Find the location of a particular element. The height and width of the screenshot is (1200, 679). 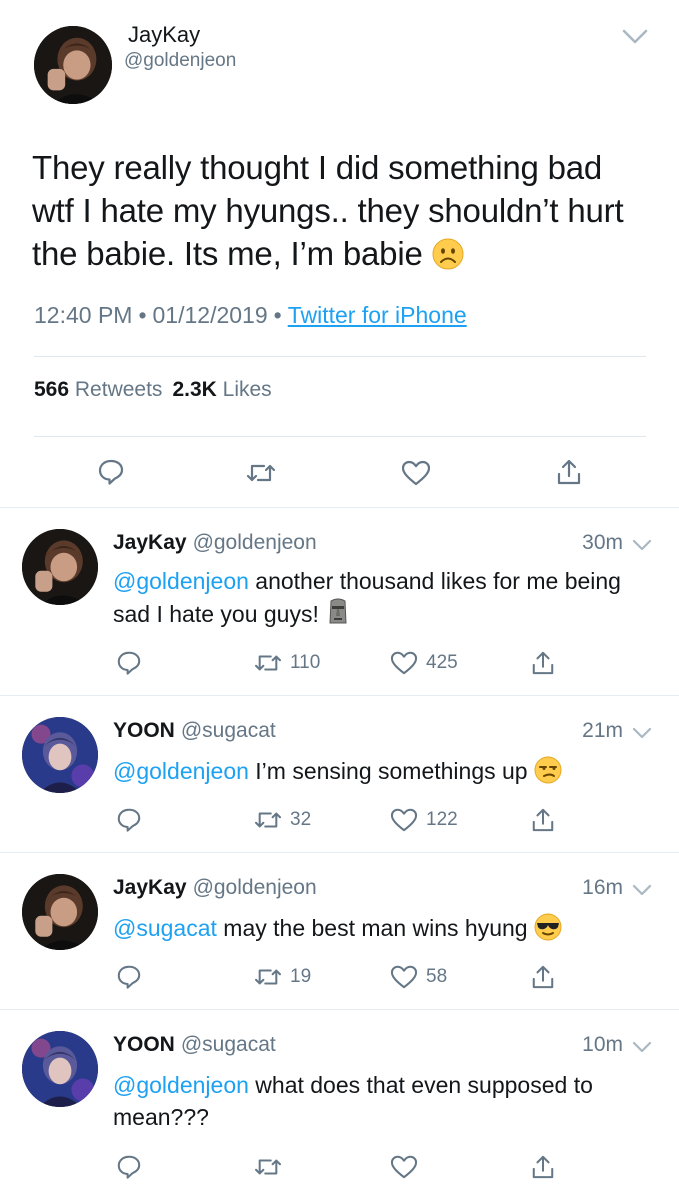

retweet-count: 110 is located at coordinates (305, 662).